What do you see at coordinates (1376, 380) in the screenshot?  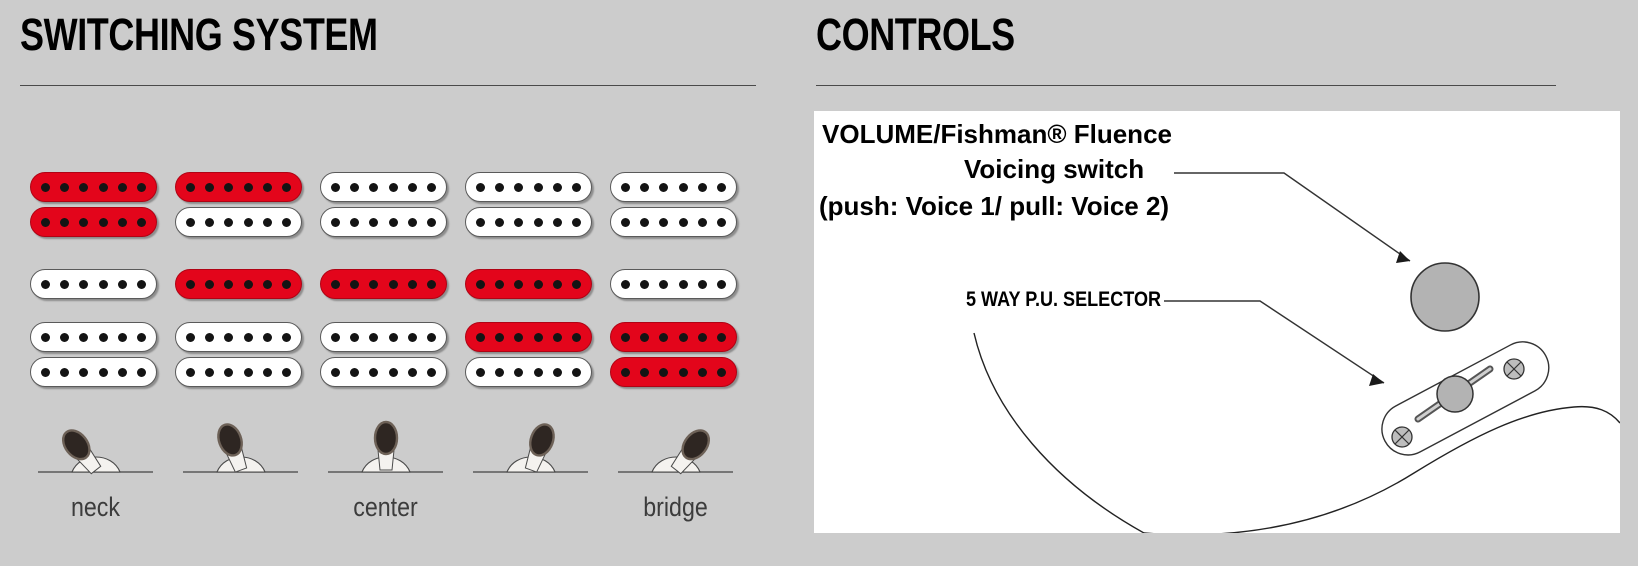 I see `leader-arrow-selector` at bounding box center [1376, 380].